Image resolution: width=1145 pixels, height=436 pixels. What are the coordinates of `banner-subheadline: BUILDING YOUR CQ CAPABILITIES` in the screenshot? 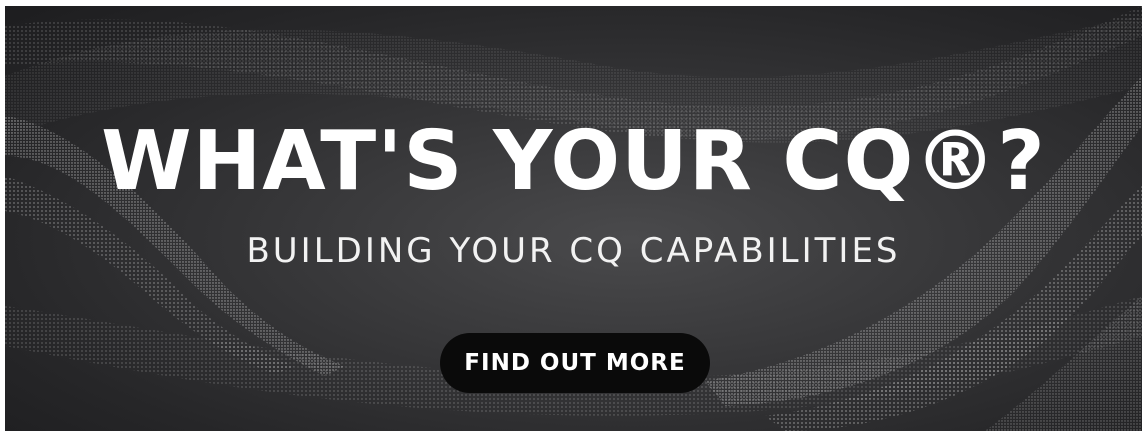 It's located at (573, 251).